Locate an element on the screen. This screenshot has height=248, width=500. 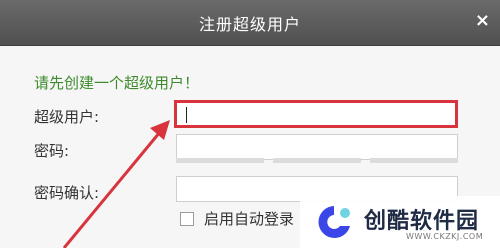
brand-logo-icon is located at coordinates (334, 222).